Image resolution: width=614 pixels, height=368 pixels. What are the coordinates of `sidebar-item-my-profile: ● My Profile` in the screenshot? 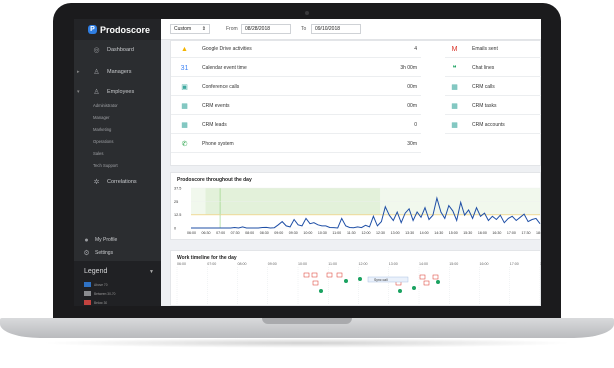 It's located at (117, 240).